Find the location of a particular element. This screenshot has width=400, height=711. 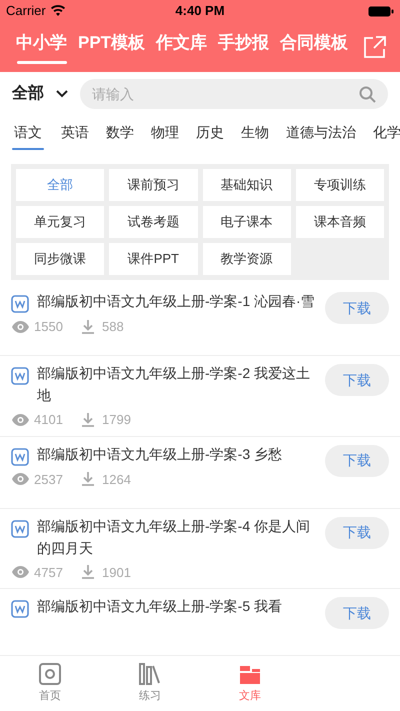

subject-tab: 化学 is located at coordinates (386, 136).